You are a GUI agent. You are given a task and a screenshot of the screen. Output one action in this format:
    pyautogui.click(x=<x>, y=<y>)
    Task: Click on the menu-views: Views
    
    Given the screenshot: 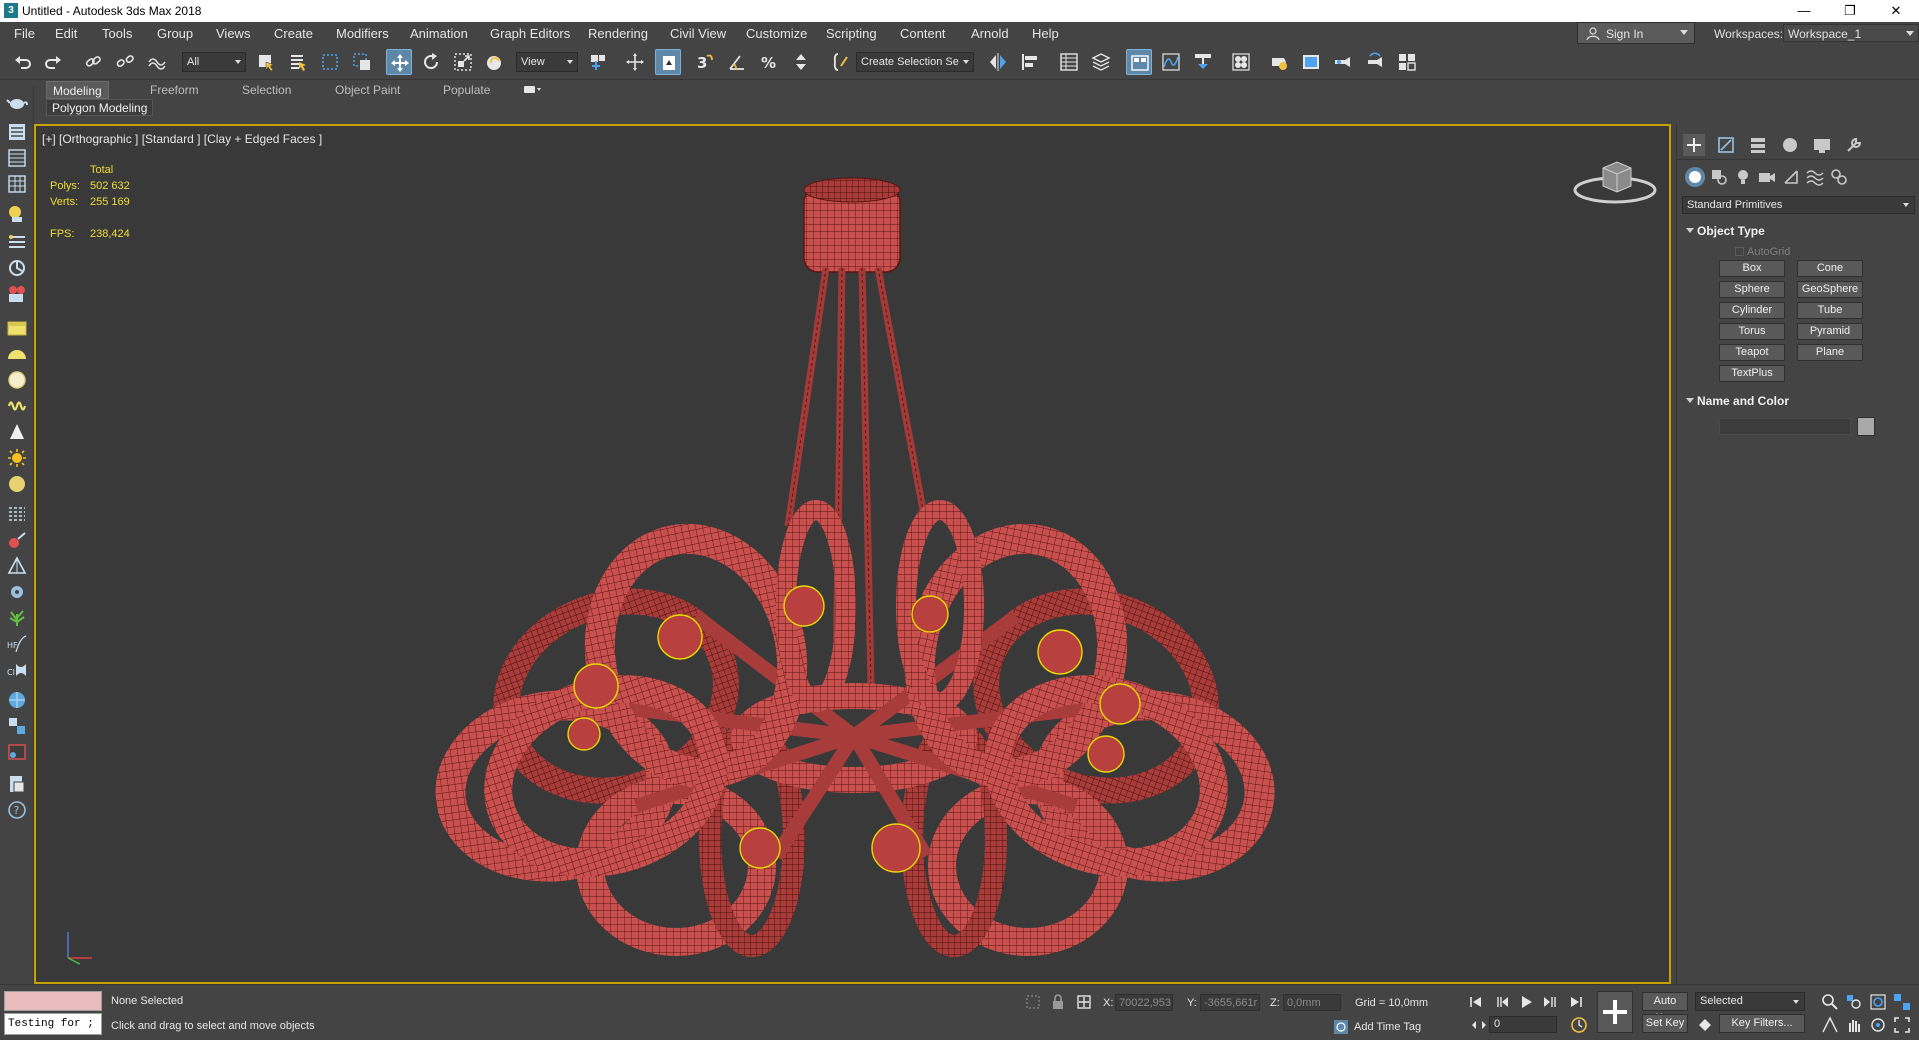 What is the action you would take?
    pyautogui.click(x=233, y=33)
    